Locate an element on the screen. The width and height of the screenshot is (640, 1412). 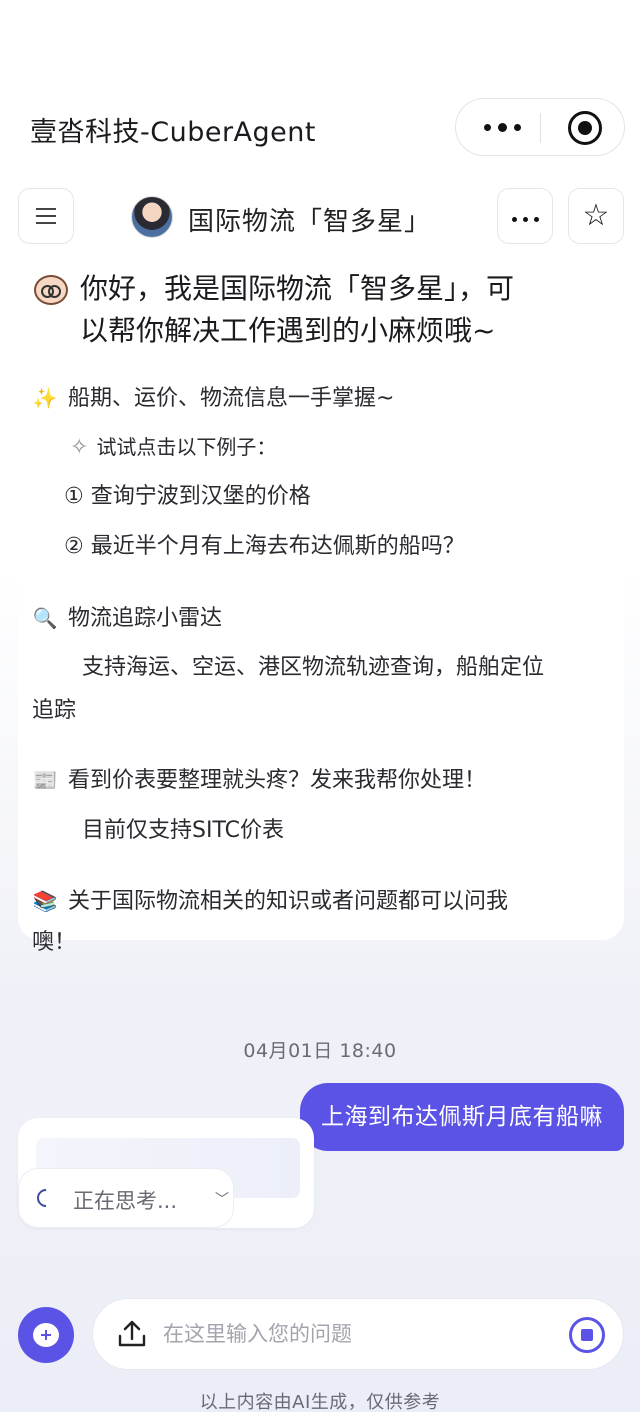
agent-avatar is located at coordinates (152, 217).